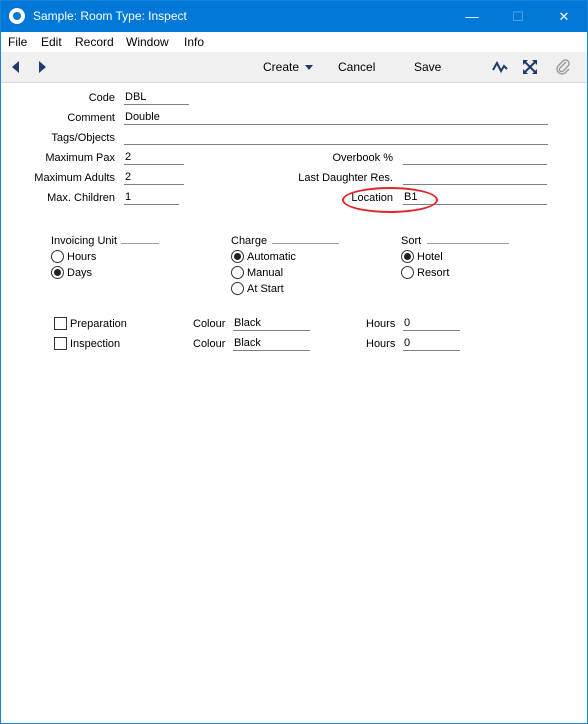 The width and height of the screenshot is (588, 724). Describe the element at coordinates (151, 198) in the screenshot. I see `max-children-field: 1` at that location.